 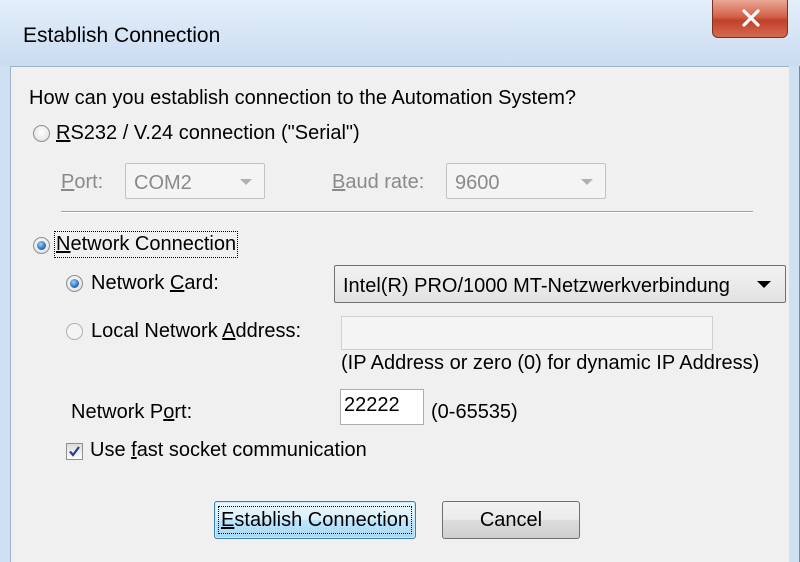 I want to click on network-radio-label: Network Connection, so click(x=146, y=244).